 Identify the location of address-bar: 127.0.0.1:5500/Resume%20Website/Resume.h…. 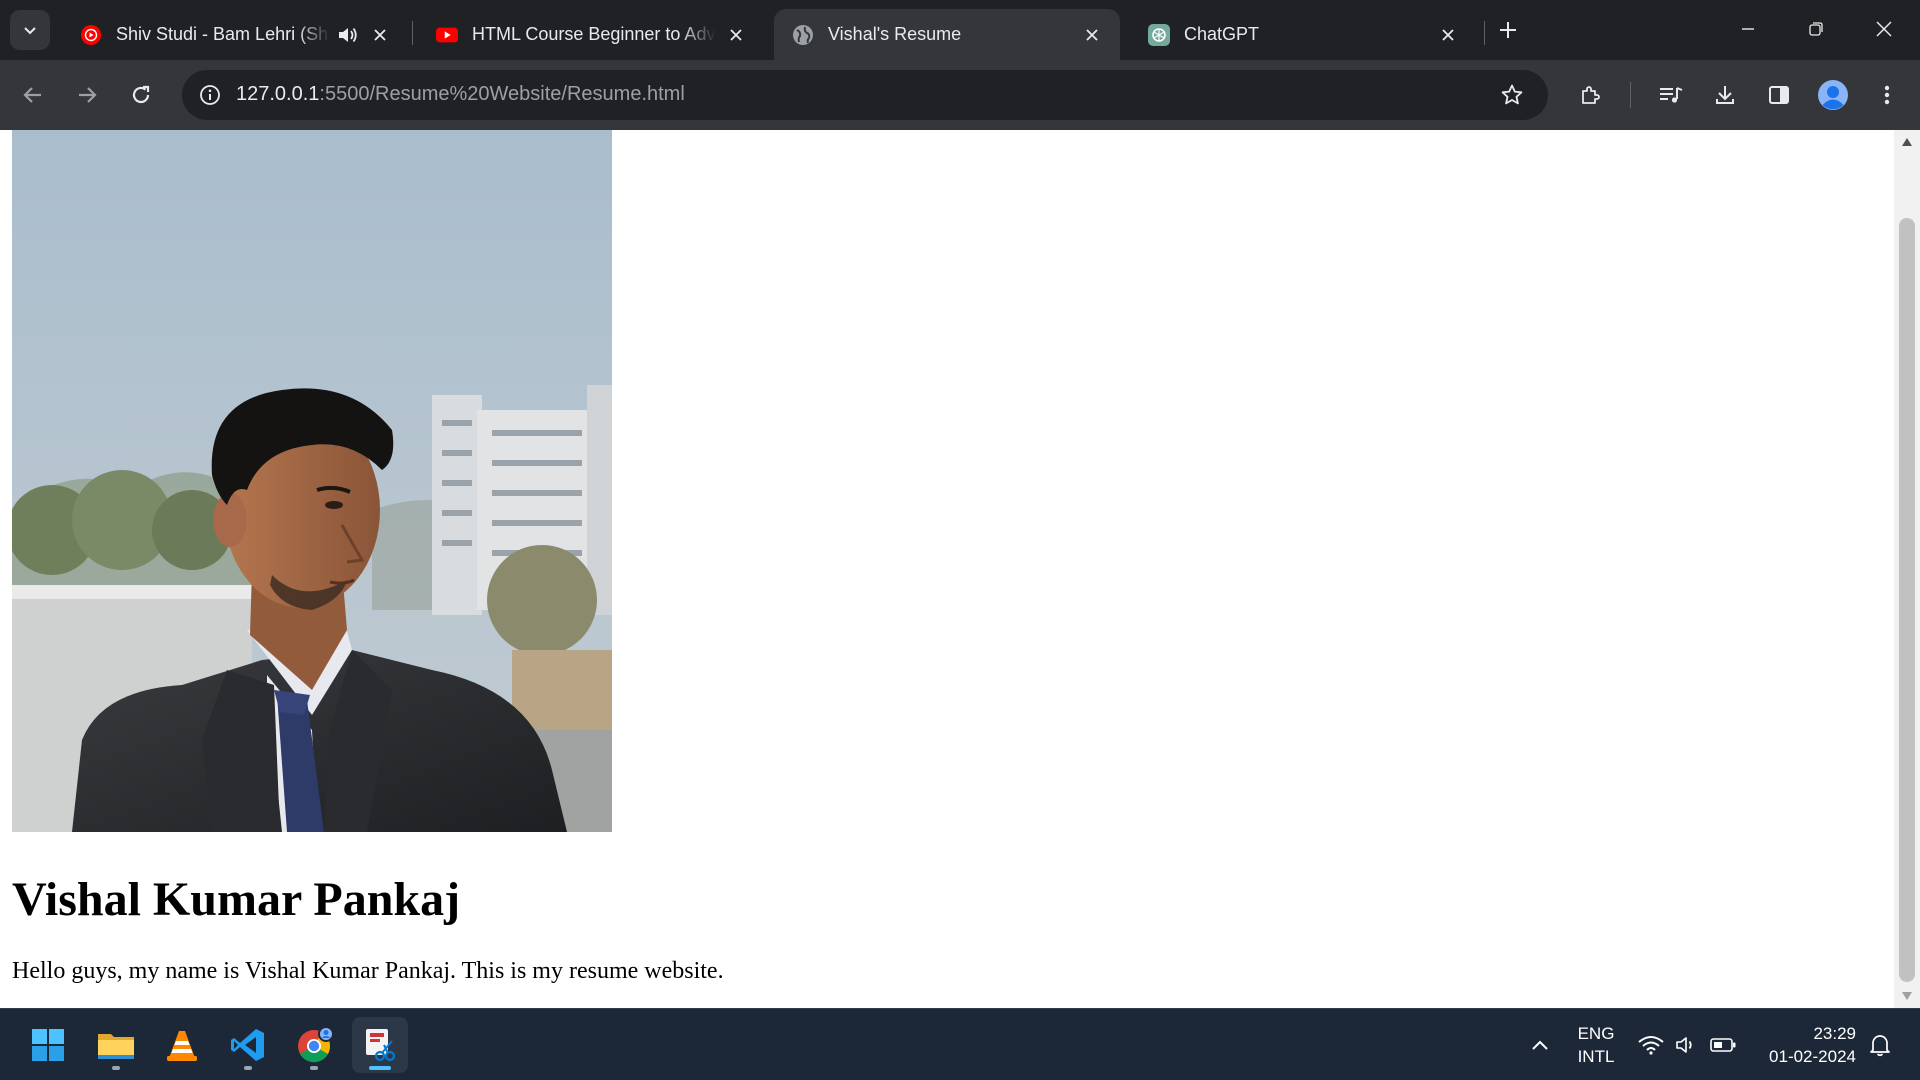
(865, 95).